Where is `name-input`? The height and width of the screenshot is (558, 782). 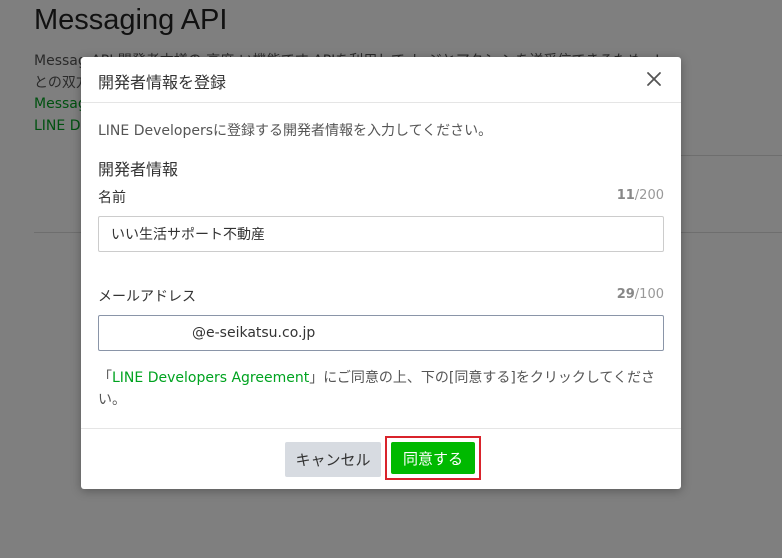 name-input is located at coordinates (381, 234).